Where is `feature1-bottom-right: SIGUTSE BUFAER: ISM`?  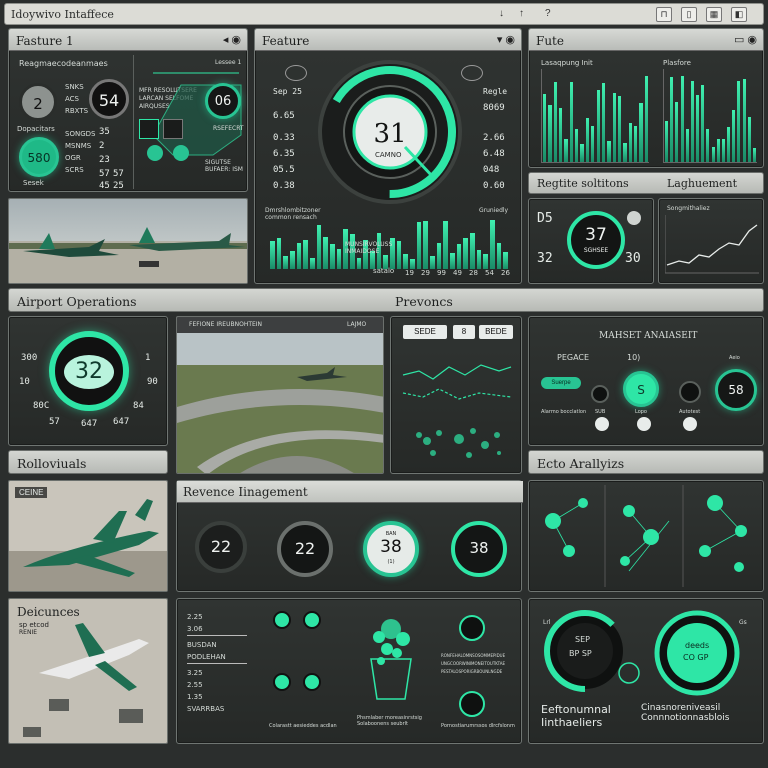
feature1-bottom-right: SIGUTSE BUFAER: ISM is located at coordinates (224, 166).